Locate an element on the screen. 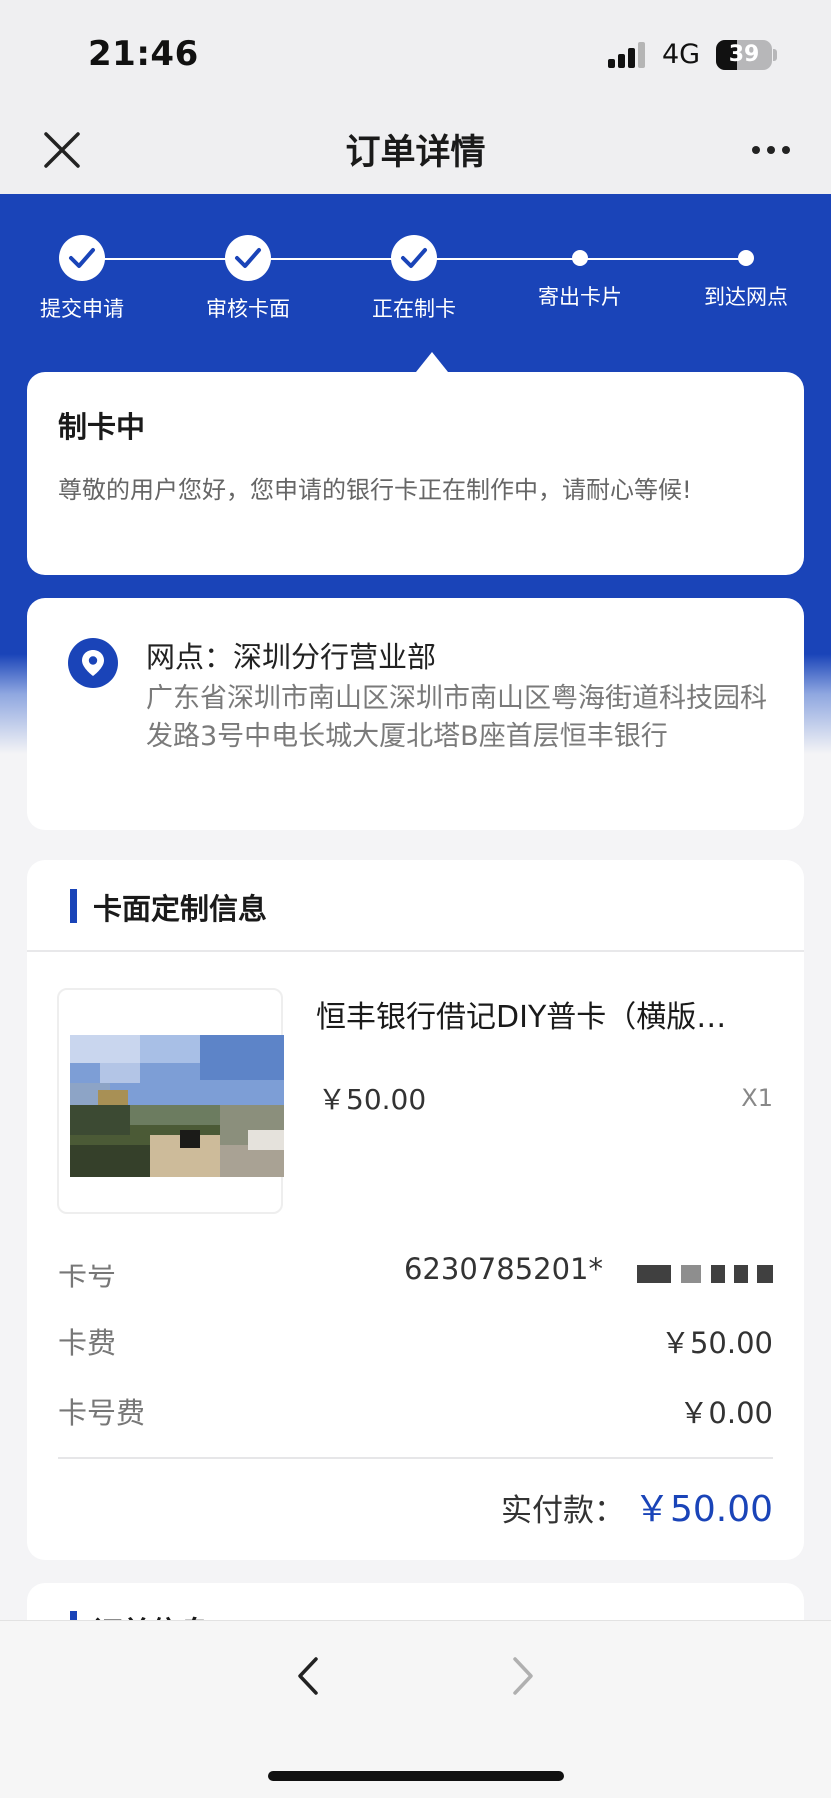 This screenshot has height=1798, width=831. product-quantity: X1 is located at coordinates (757, 1098).